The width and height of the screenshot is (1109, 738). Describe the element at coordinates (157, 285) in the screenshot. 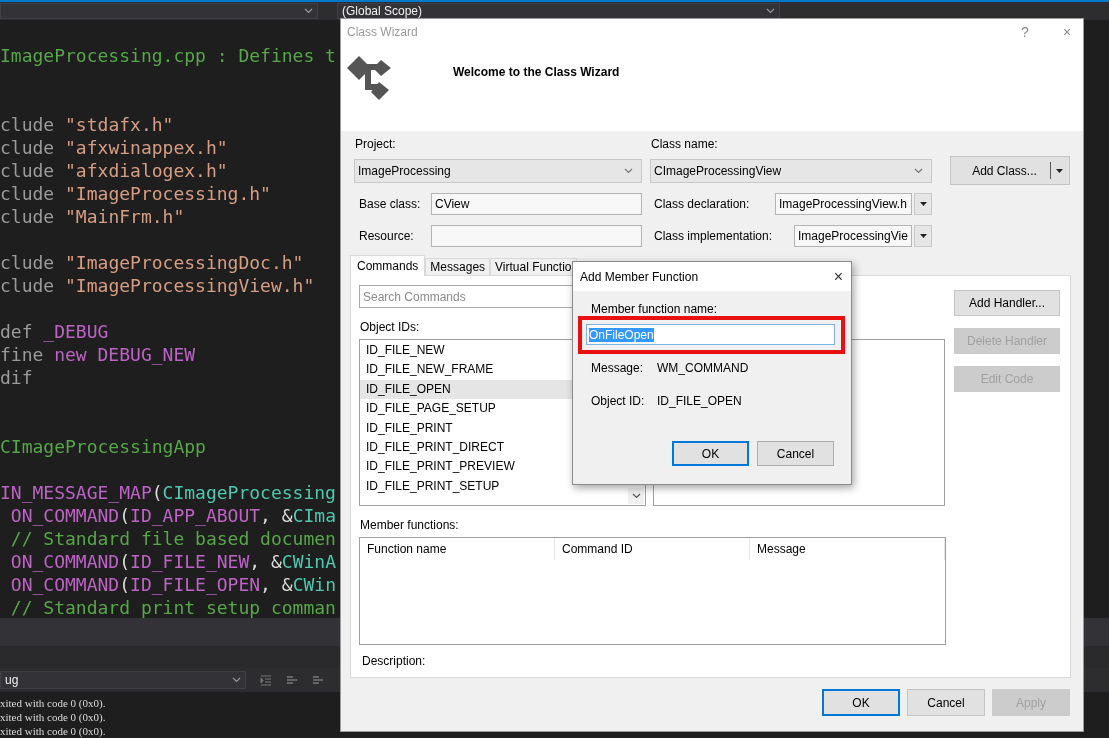

I see `code-line: clude "ImageProcessingView.h"` at that location.